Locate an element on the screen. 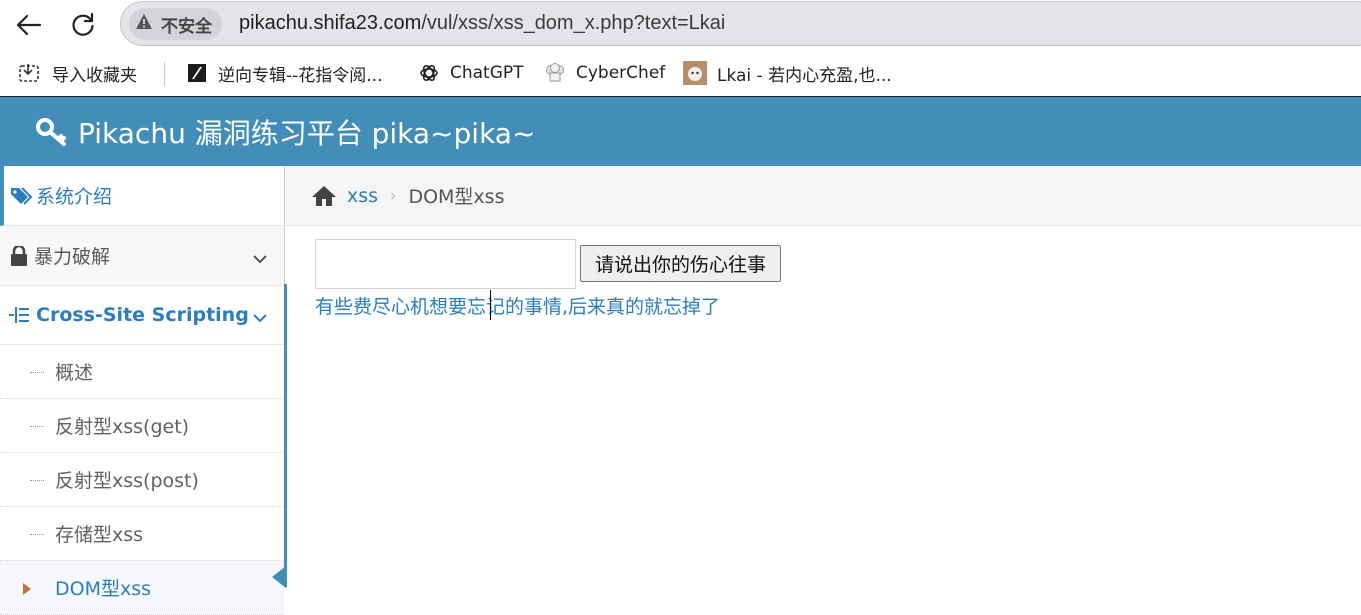  home-icon is located at coordinates (324, 196).